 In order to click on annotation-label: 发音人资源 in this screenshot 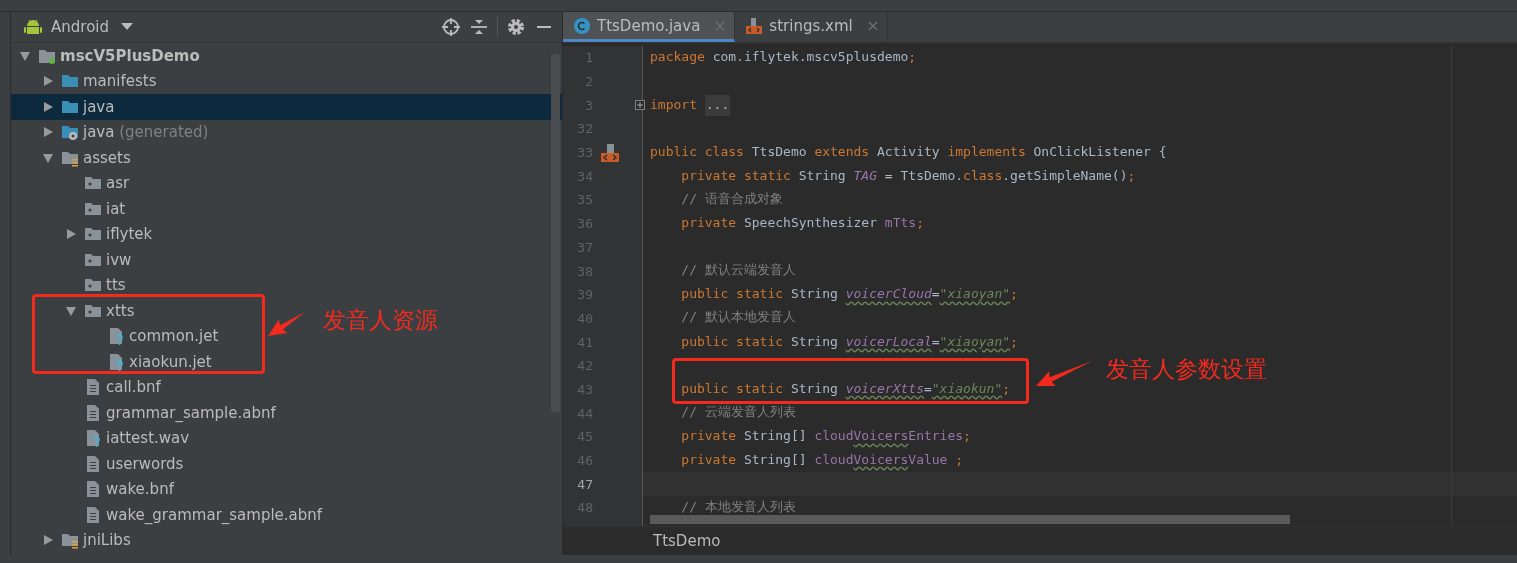, I will do `click(380, 320)`.